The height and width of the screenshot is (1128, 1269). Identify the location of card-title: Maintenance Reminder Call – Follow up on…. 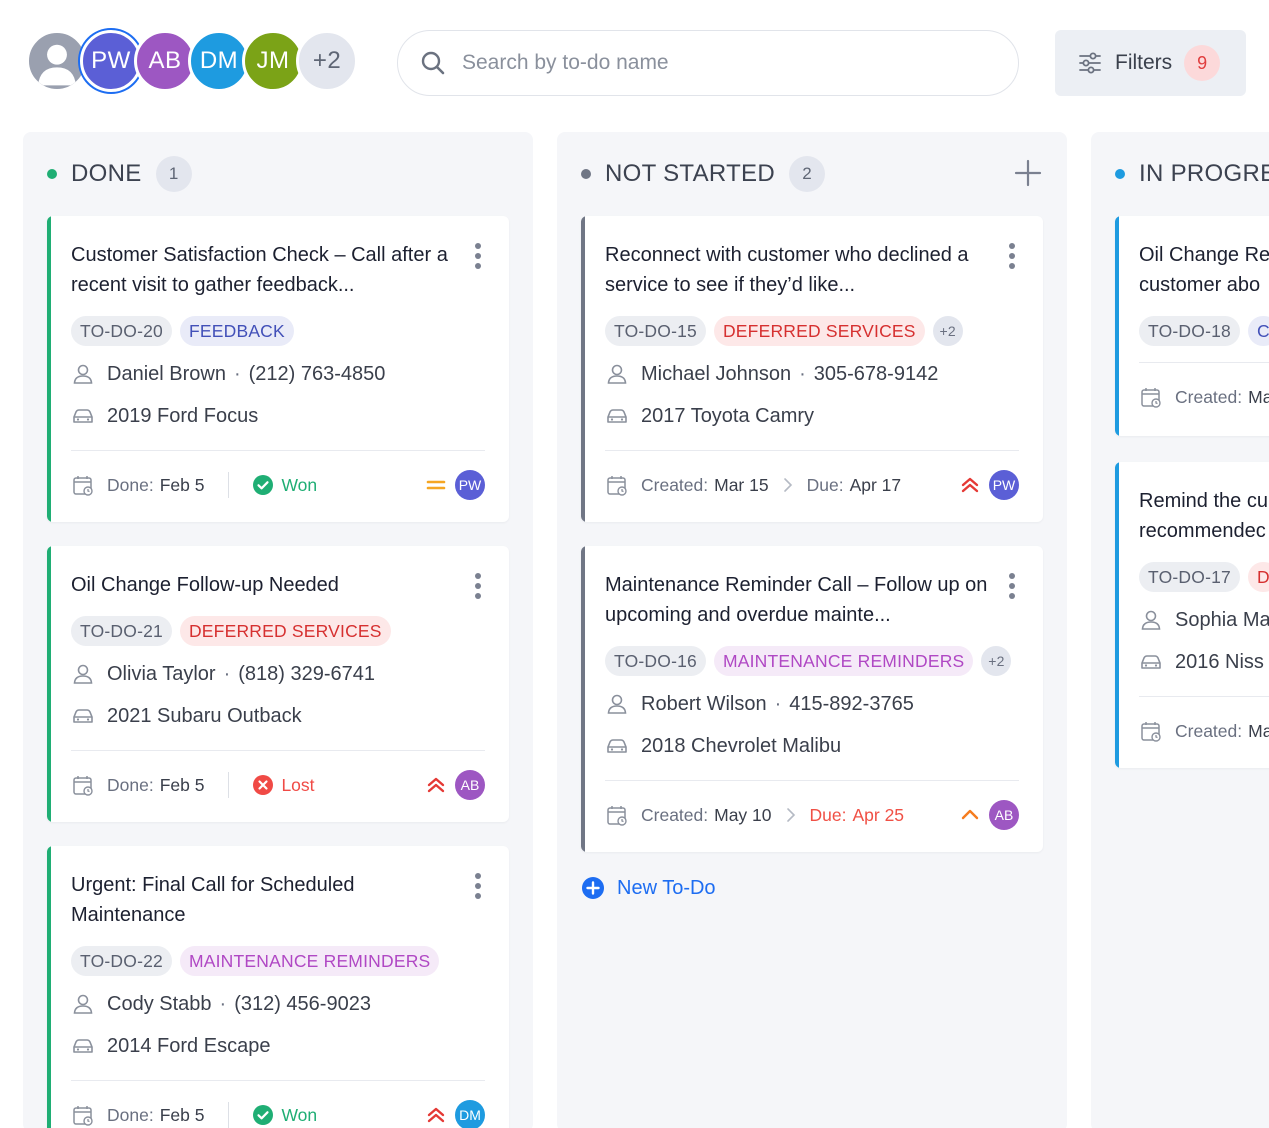
(796, 600).